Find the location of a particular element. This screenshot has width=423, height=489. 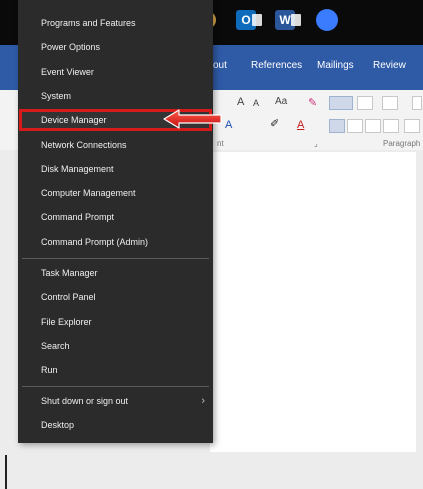

outlook-icon: O is located at coordinates (249, 20).